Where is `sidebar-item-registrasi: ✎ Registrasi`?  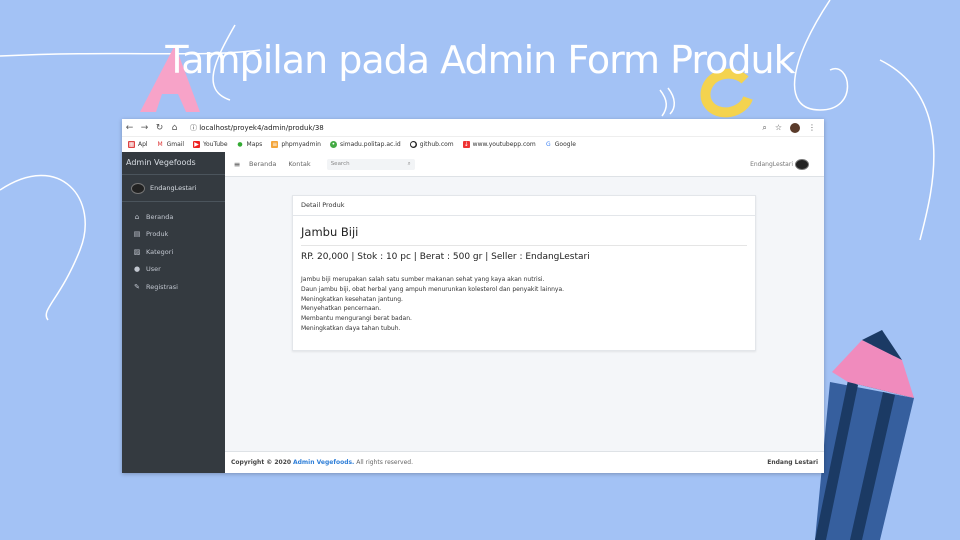 sidebar-item-registrasi: ✎ Registrasi is located at coordinates (173, 287).